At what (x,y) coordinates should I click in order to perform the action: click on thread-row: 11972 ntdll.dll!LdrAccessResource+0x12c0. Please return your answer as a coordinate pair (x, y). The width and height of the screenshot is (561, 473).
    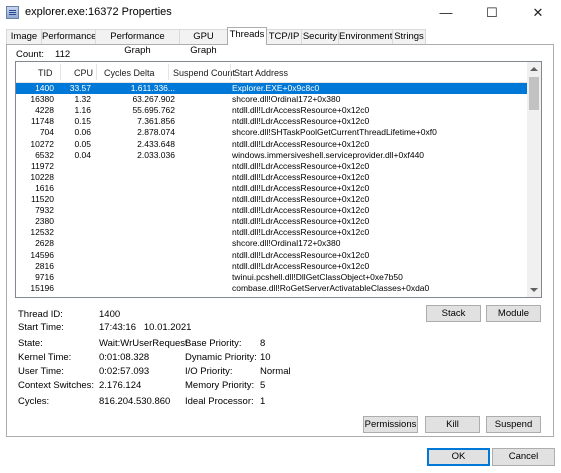
    Looking at the image, I should click on (271, 166).